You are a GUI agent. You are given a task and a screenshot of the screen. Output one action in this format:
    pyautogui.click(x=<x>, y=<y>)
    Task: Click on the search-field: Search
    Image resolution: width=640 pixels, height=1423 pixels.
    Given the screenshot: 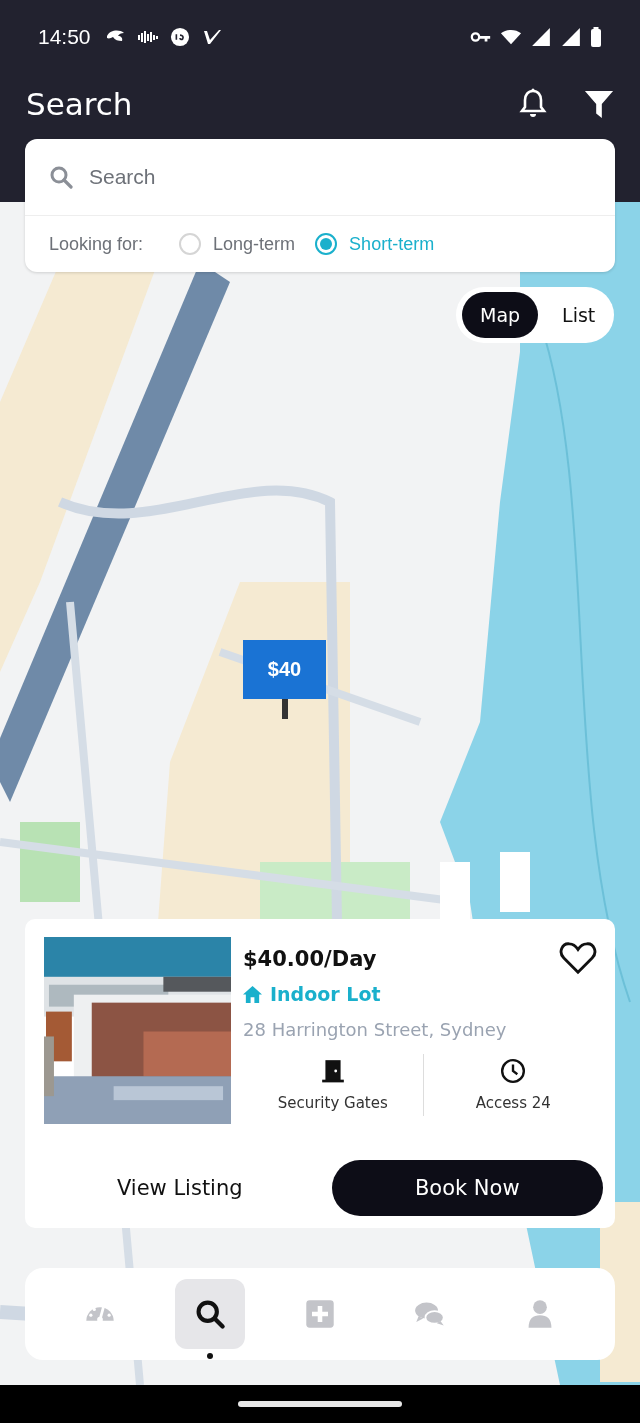 What is the action you would take?
    pyautogui.click(x=339, y=177)
    